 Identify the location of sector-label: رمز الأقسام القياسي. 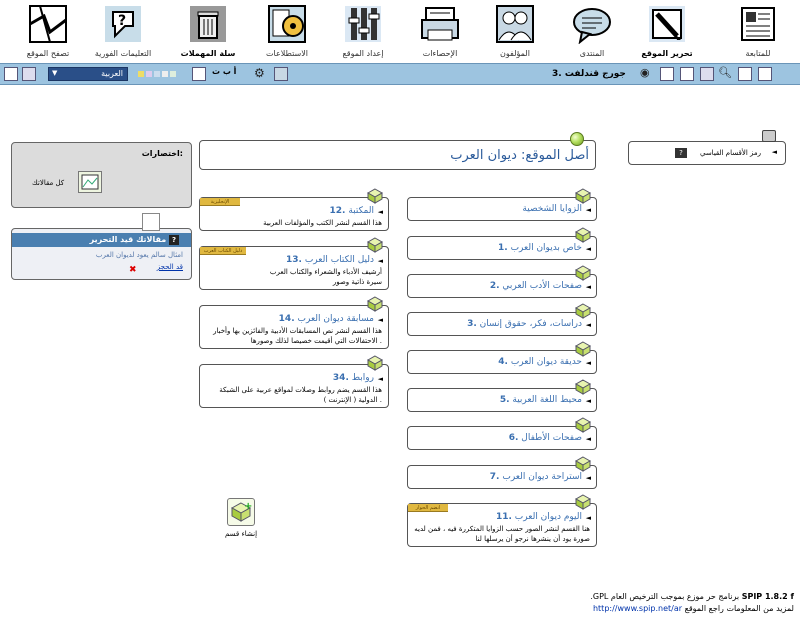
(730, 153).